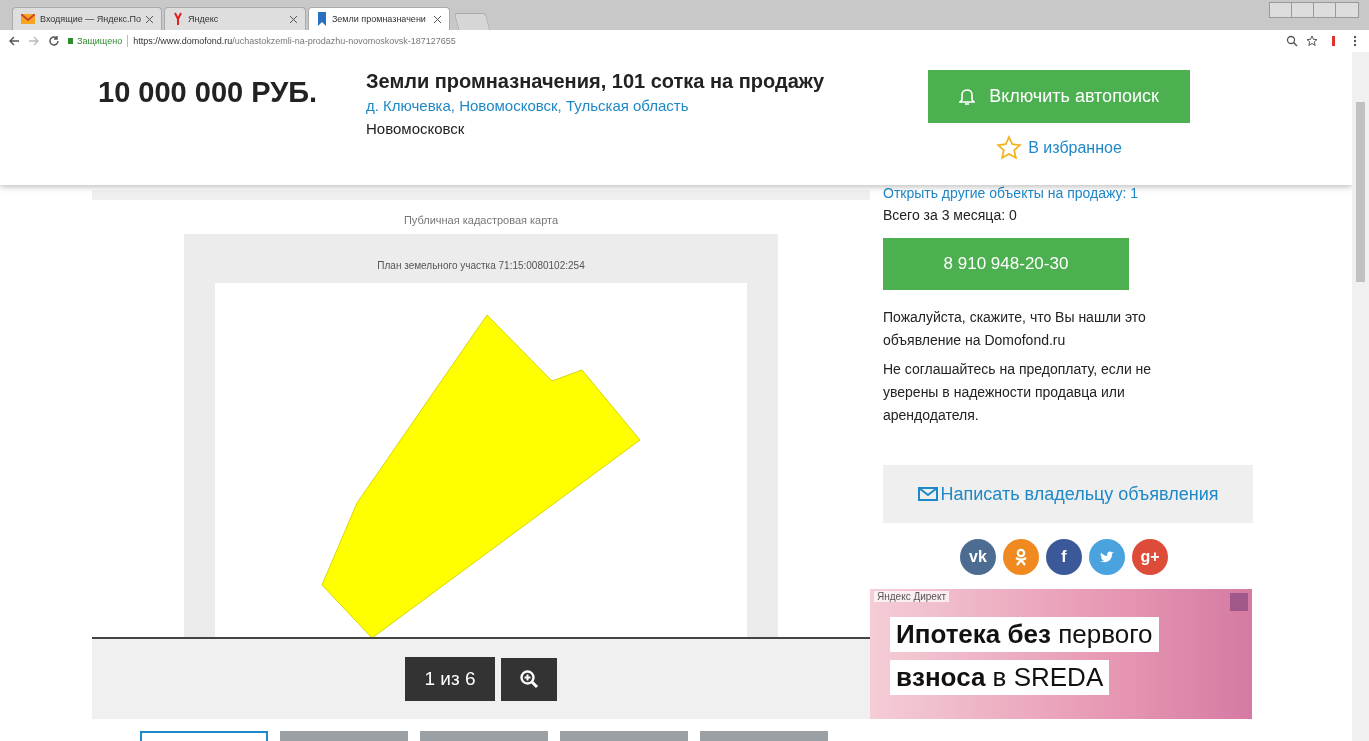 The image size is (1369, 741). What do you see at coordinates (1011, 193) in the screenshot?
I see `other-objects-link: Открыть другие объекты на продажу: 1` at bounding box center [1011, 193].